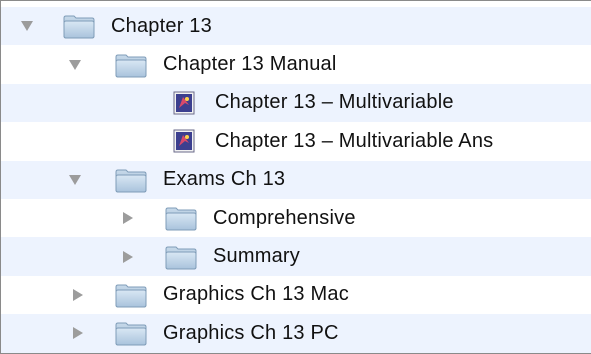  I want to click on tree-row-label: Summary, so click(256, 256).